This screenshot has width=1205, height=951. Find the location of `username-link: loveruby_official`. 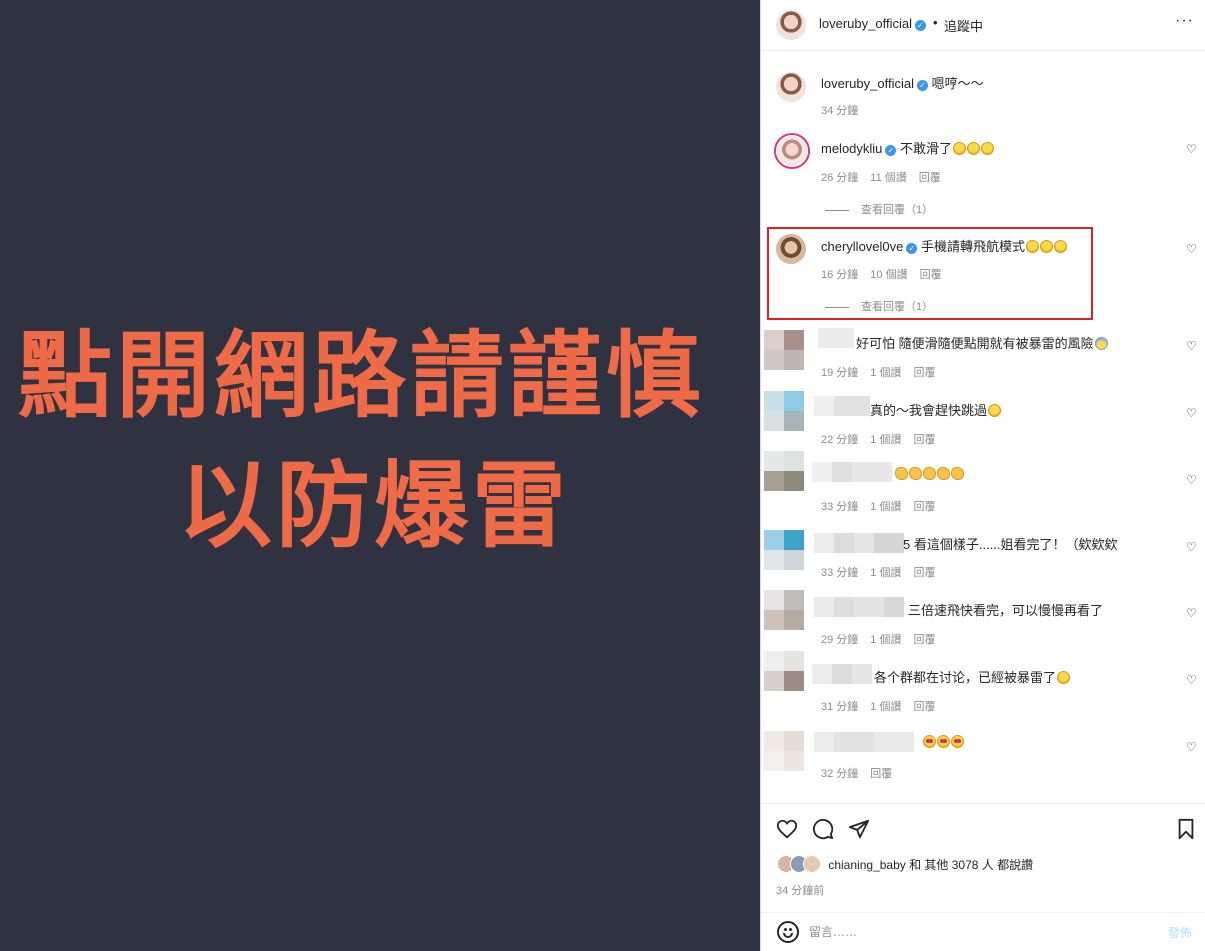

username-link: loveruby_official is located at coordinates (865, 23).